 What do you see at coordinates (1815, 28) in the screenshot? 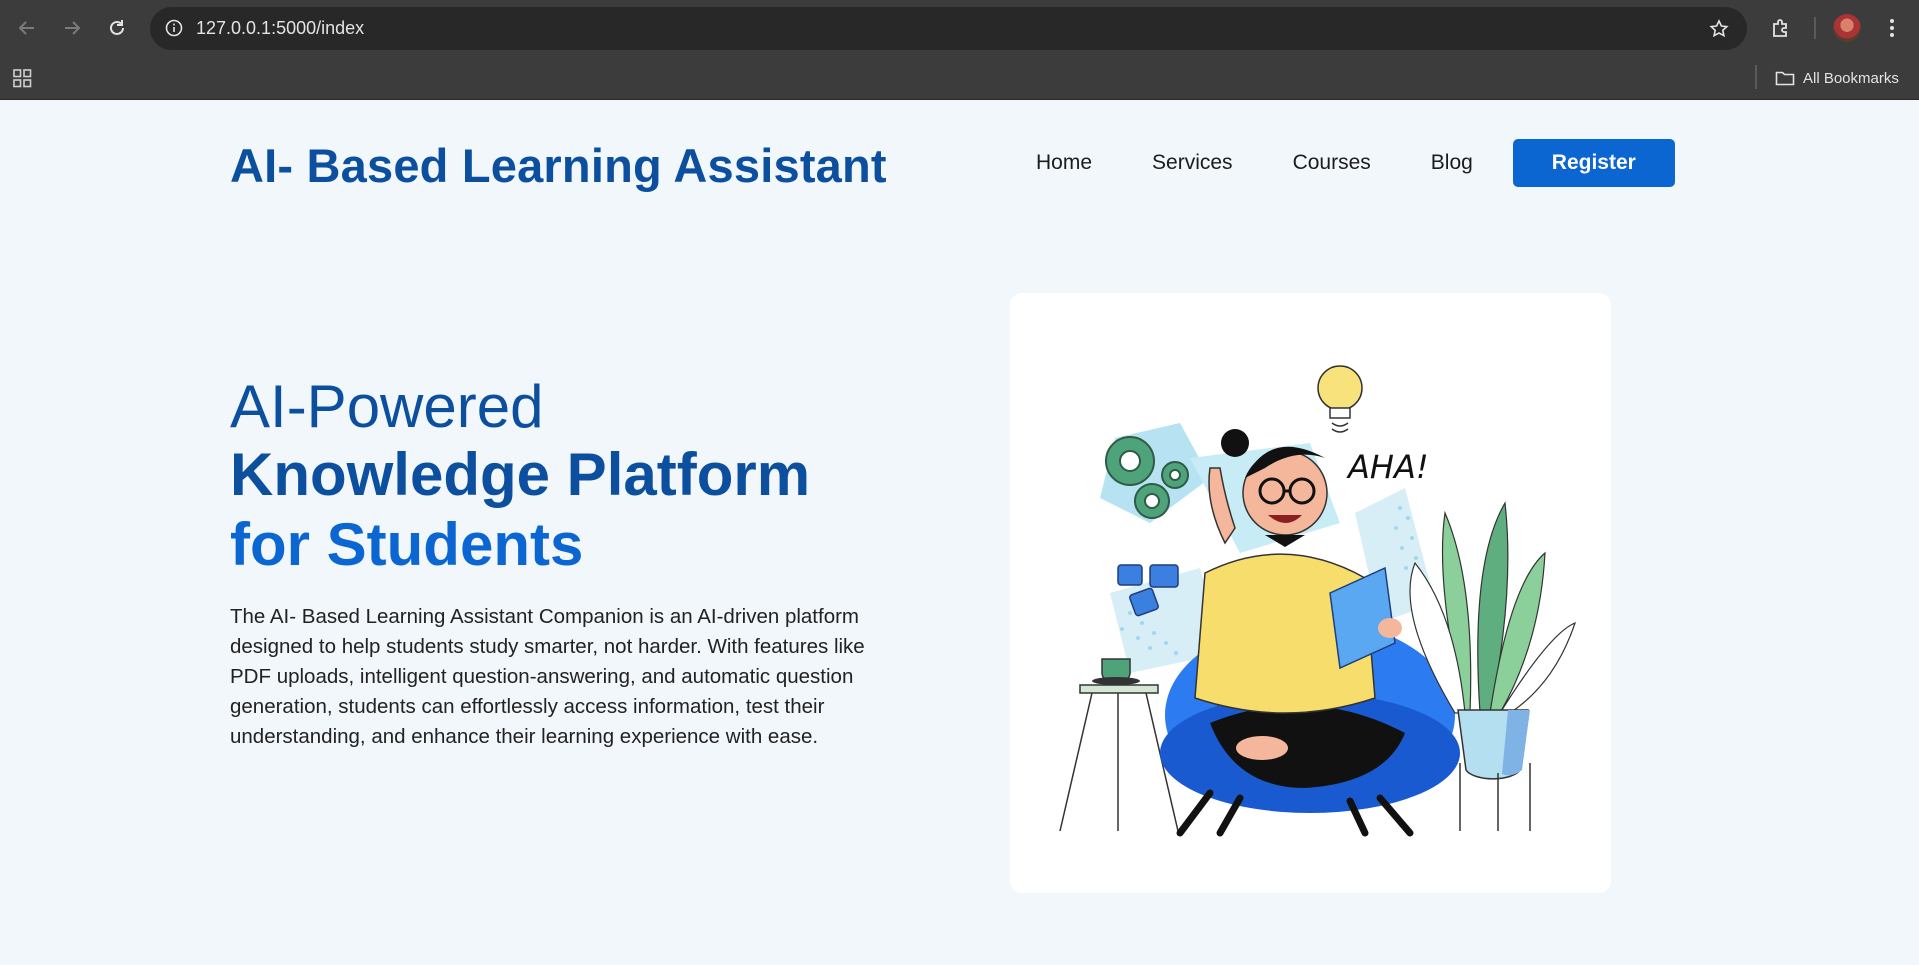
I see `toolbar-divider` at bounding box center [1815, 28].